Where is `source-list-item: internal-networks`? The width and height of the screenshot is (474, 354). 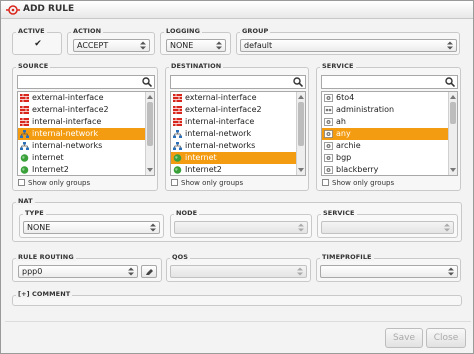
source-list-item: internal-networks is located at coordinates (86, 146).